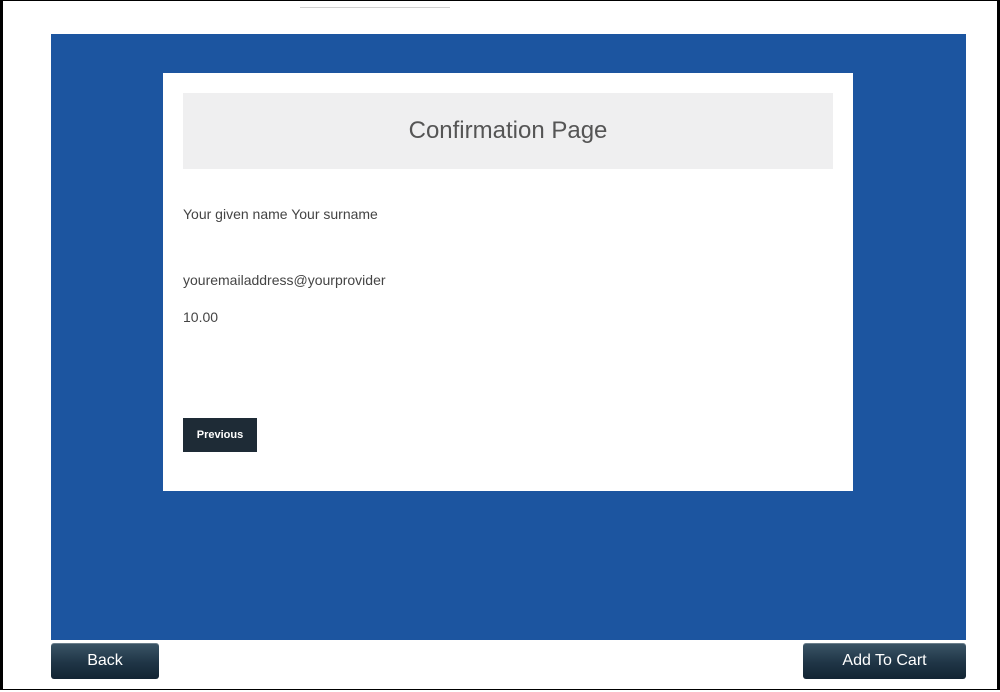  I want to click on back-button: Back, so click(105, 661).